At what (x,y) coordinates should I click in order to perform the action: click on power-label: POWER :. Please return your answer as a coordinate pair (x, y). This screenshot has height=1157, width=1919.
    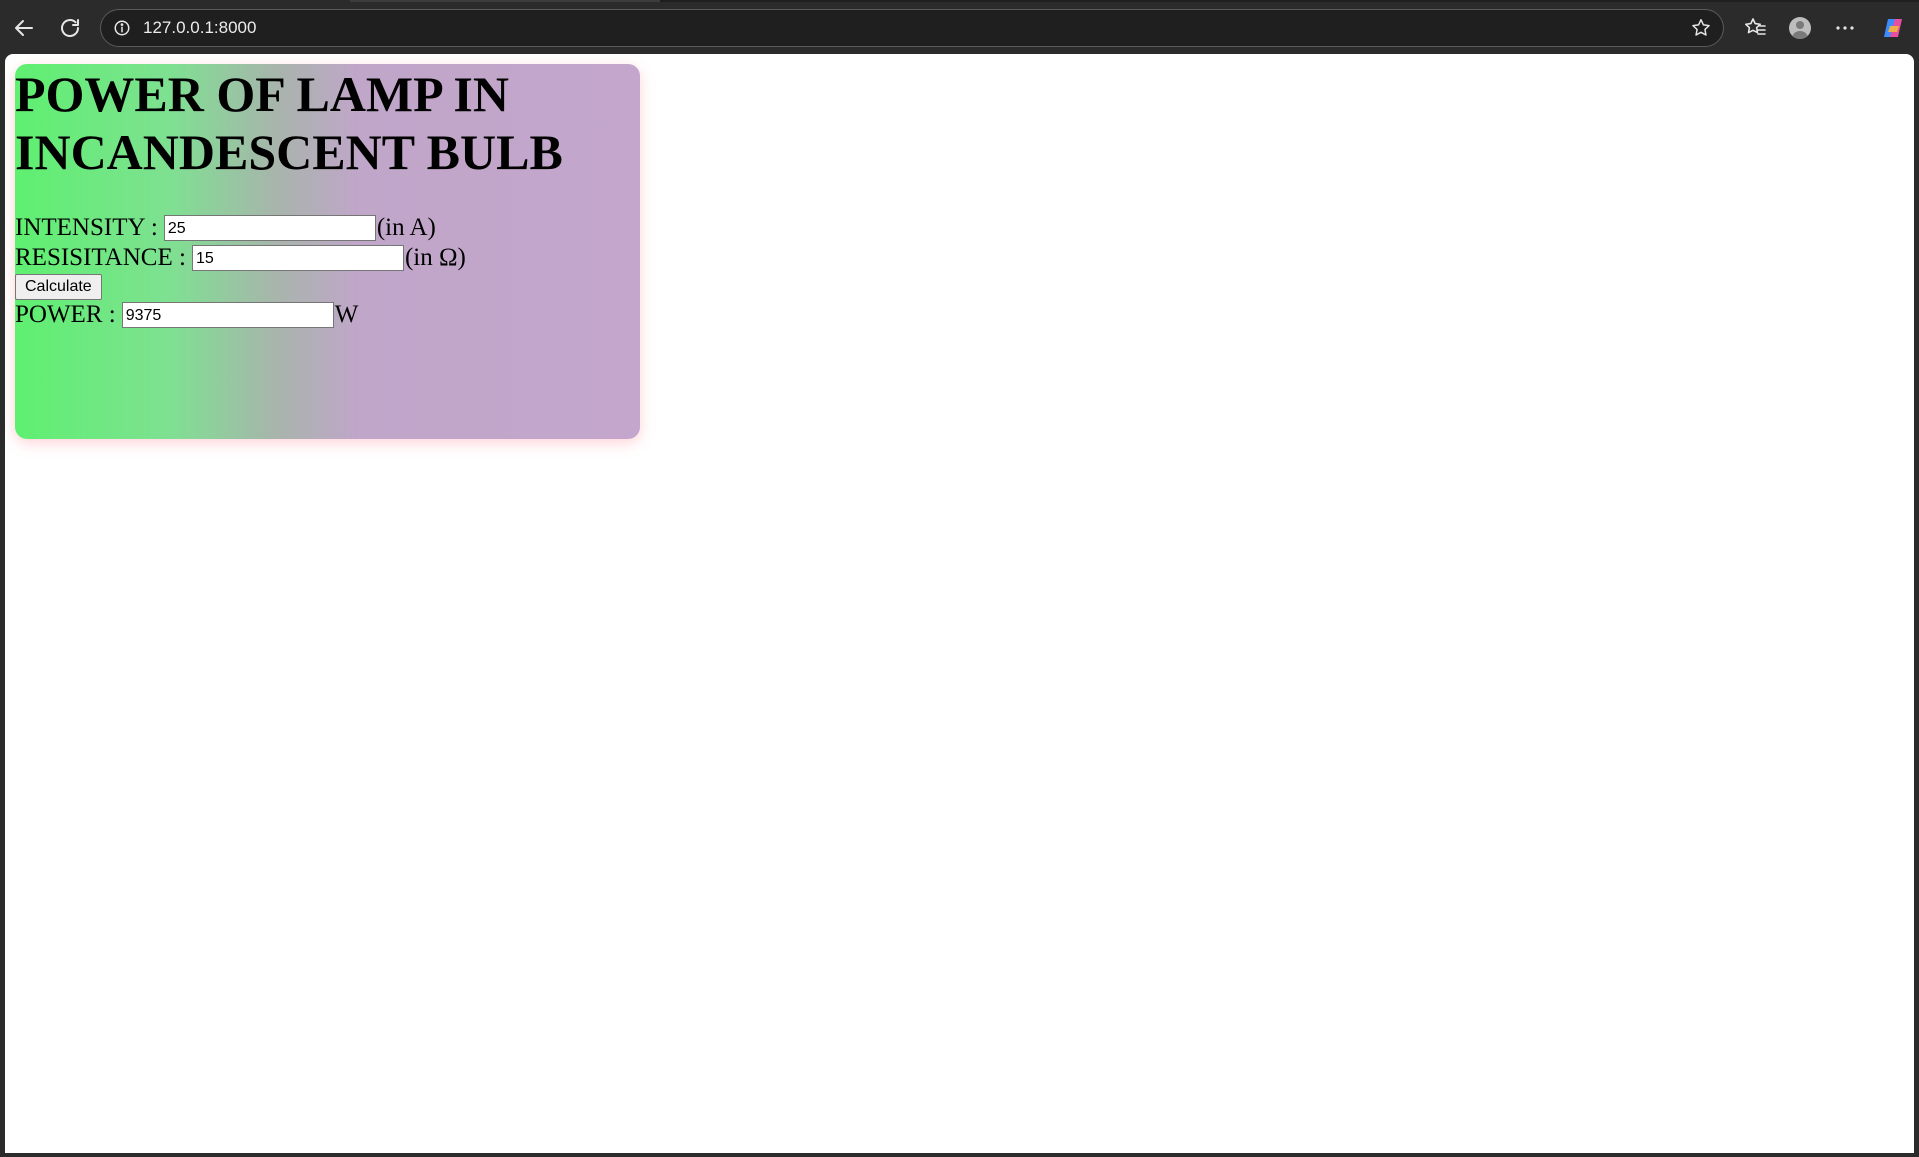
    Looking at the image, I should click on (65, 314).